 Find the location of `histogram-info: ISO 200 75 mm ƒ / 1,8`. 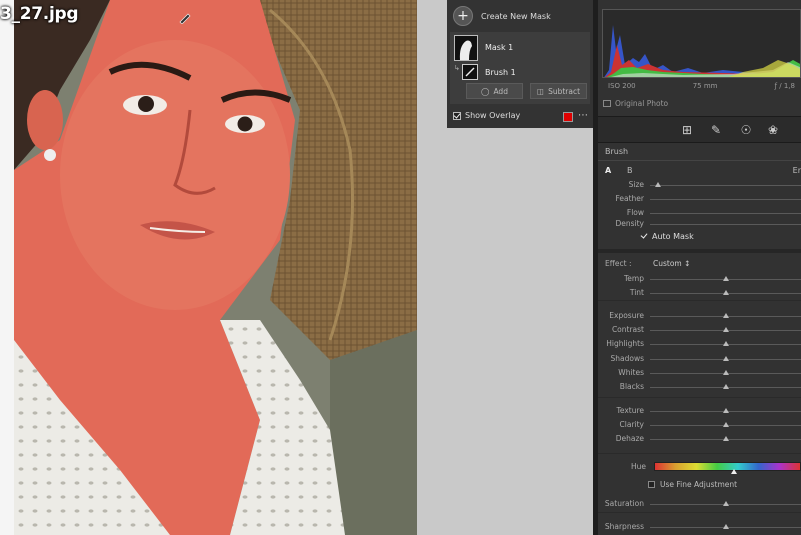

histogram-info: ISO 200 75 mm ƒ / 1,8 is located at coordinates (701, 86).